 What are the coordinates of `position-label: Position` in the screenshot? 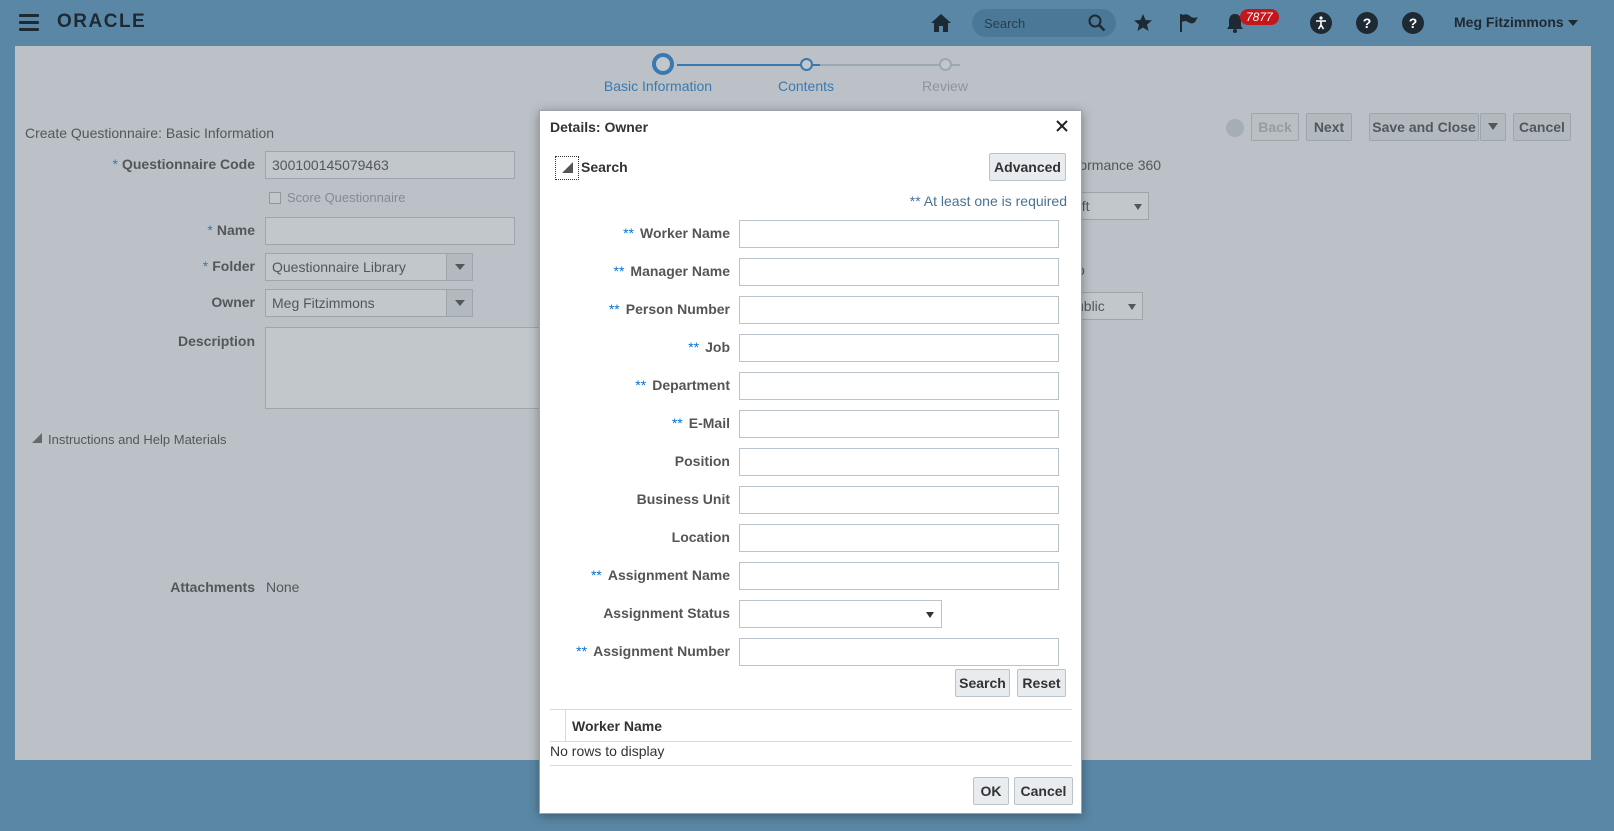 It's located at (630, 461).